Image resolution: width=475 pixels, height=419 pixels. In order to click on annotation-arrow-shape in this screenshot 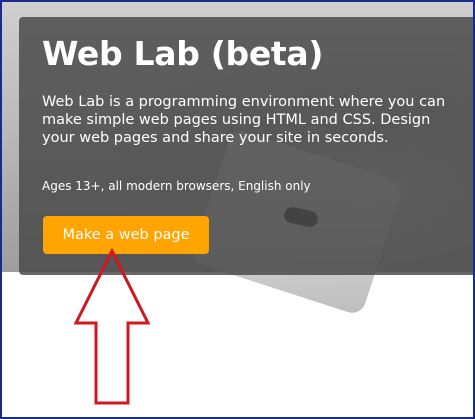, I will do `click(112, 326)`.